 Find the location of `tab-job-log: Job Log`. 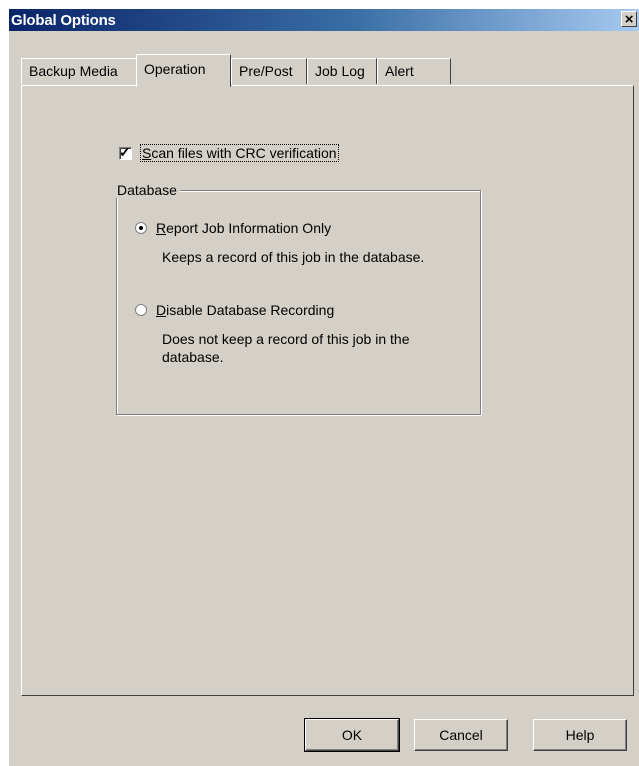

tab-job-log: Job Log is located at coordinates (342, 71).